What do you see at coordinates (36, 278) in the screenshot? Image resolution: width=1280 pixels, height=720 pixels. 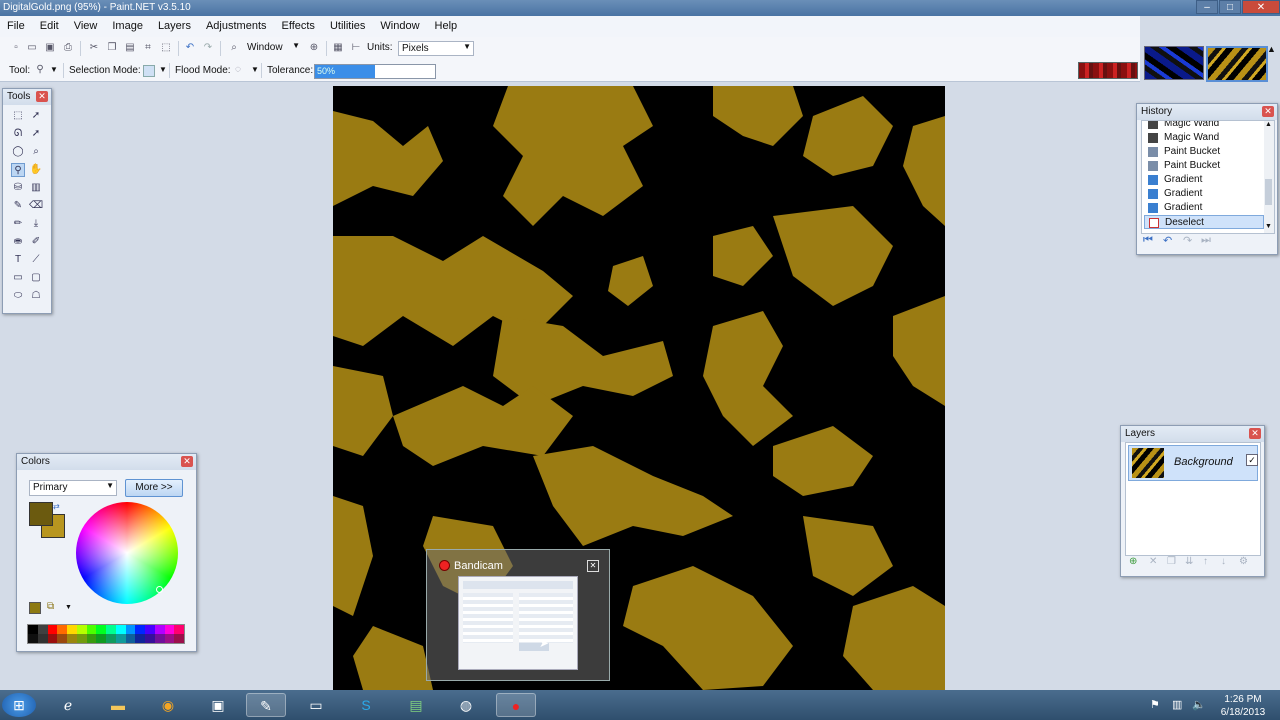 I see `rounded-rectangle-icon: ▢` at bounding box center [36, 278].